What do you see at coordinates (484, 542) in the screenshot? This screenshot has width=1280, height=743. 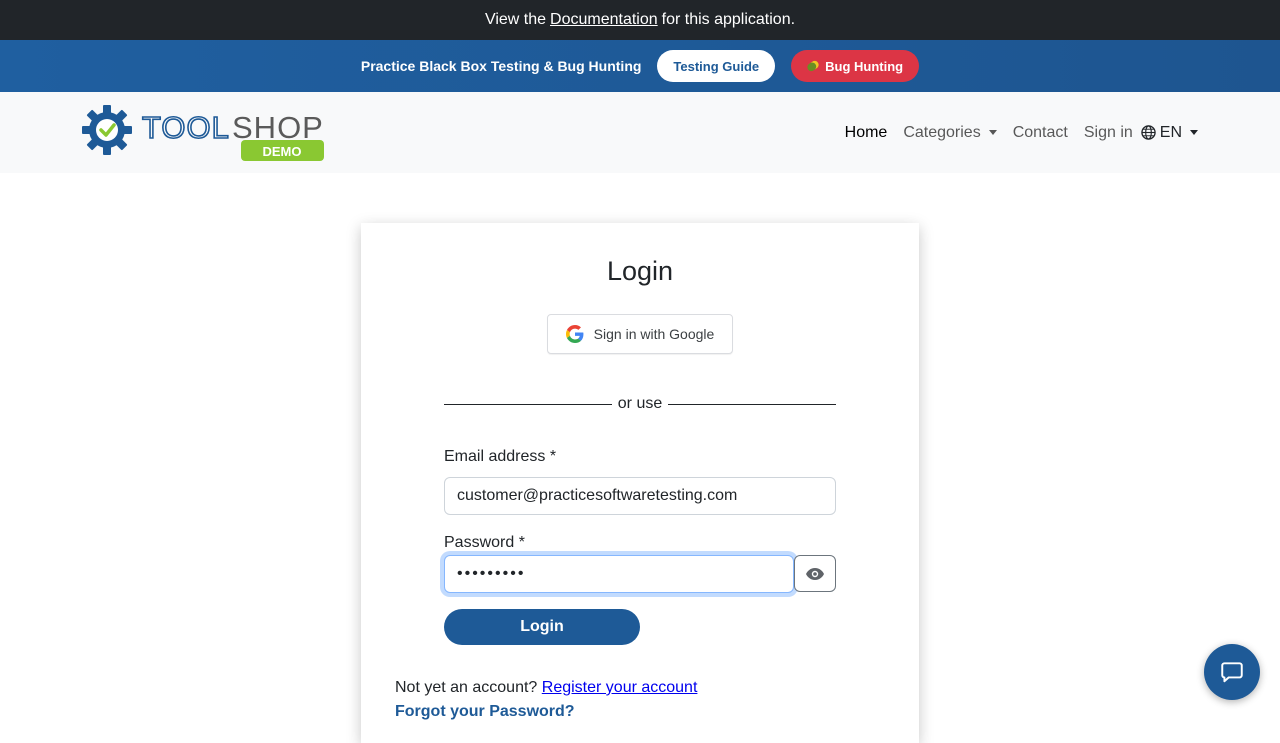 I see `password-label: Password *` at bounding box center [484, 542].